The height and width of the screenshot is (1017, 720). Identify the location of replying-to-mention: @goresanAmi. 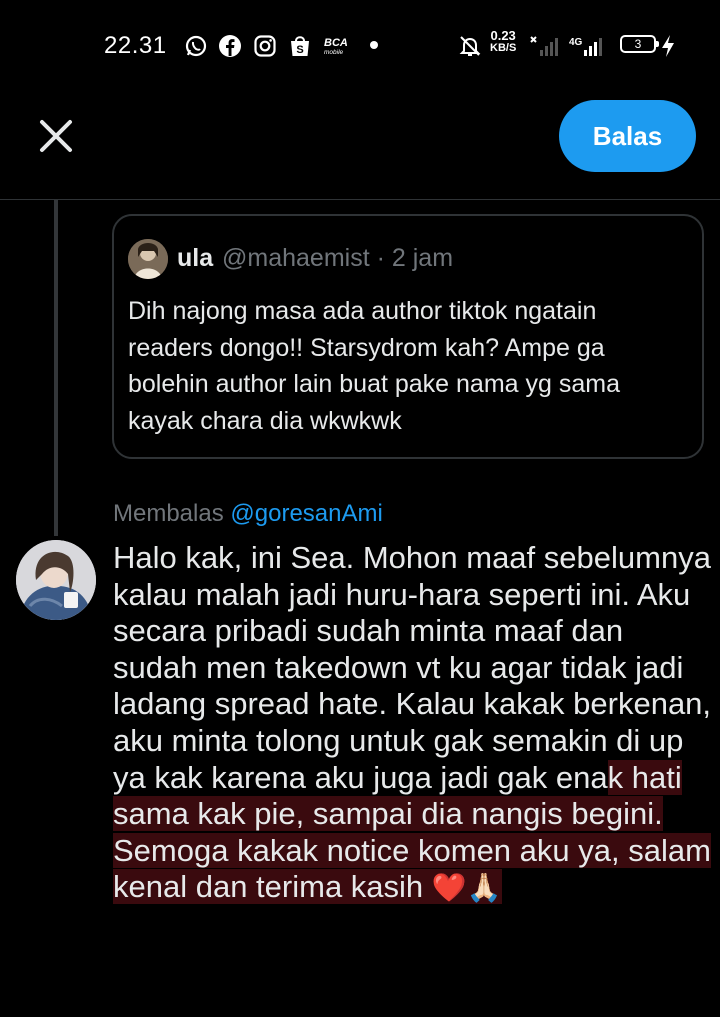
(306, 513).